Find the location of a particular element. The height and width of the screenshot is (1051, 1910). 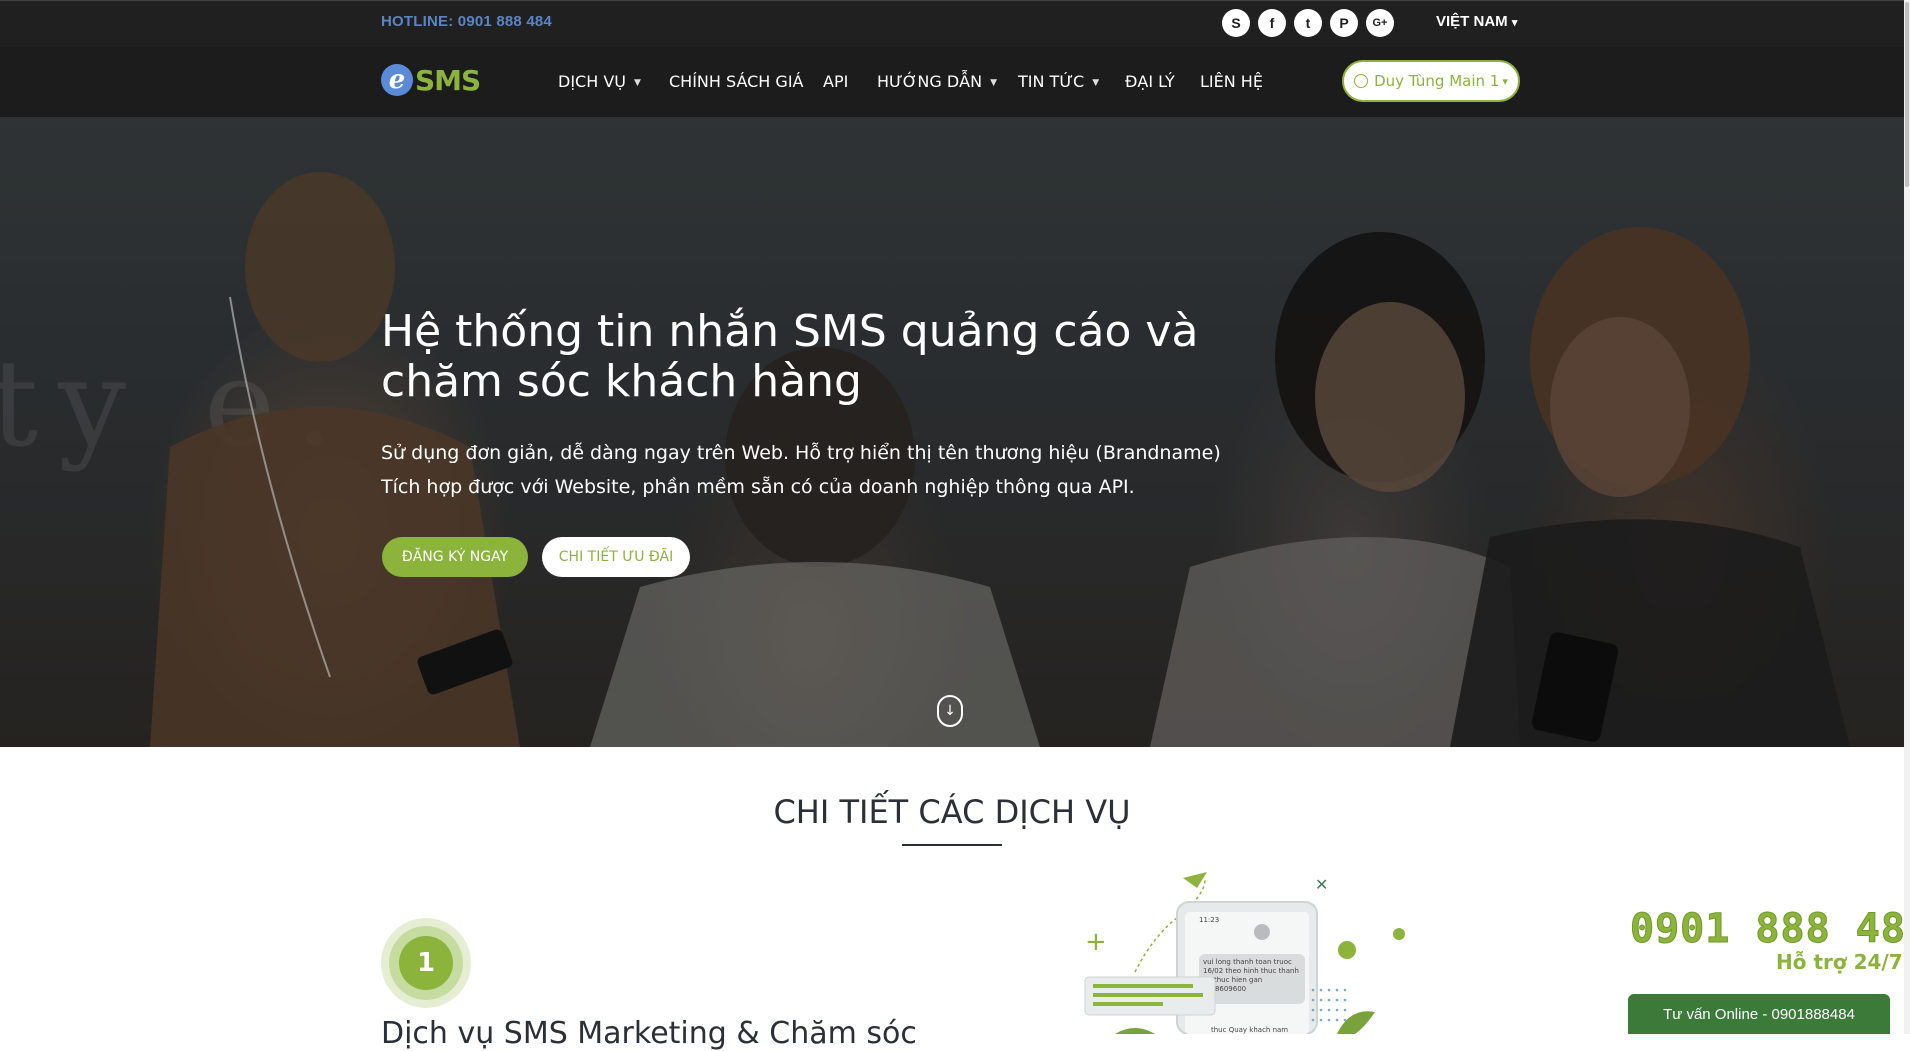

skype-icon: S is located at coordinates (1236, 23).